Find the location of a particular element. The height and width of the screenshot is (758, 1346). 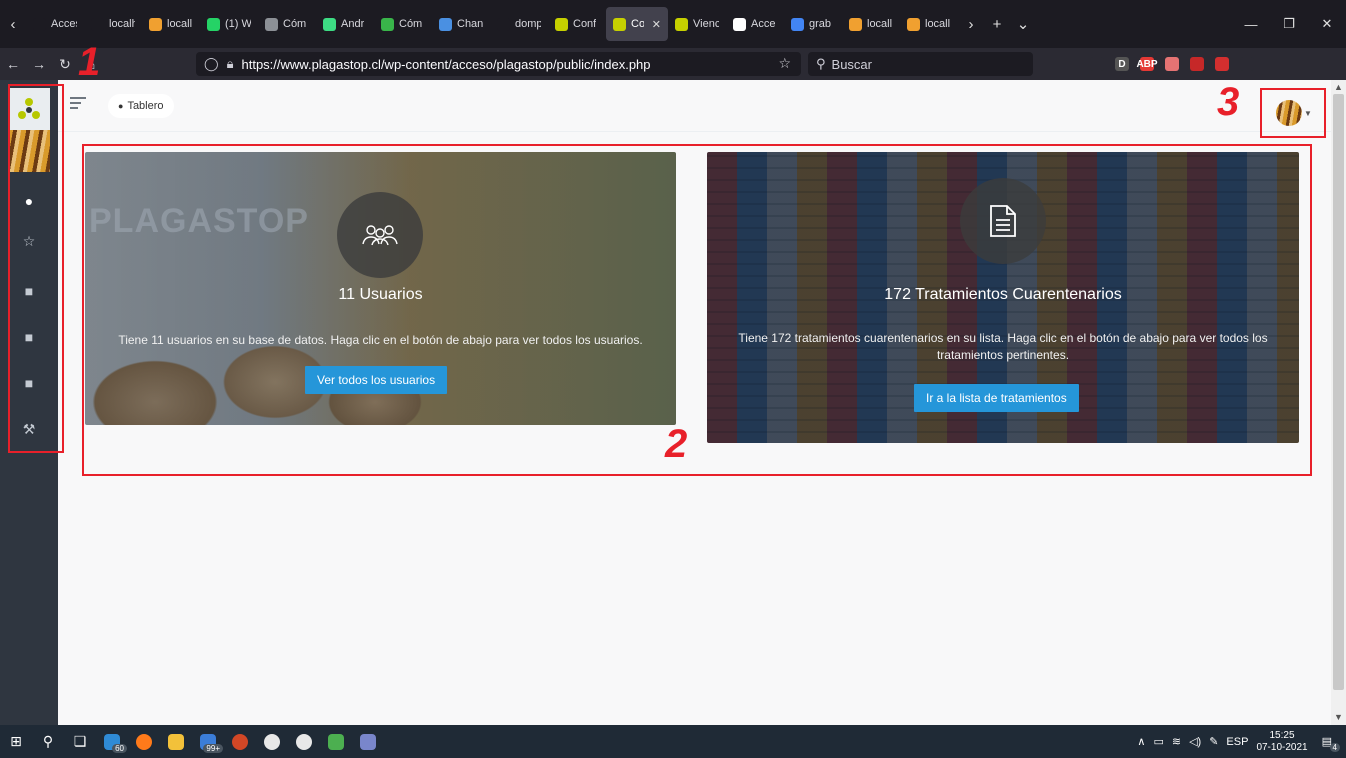

taskbar-badge: 60 is located at coordinates (119, 748).